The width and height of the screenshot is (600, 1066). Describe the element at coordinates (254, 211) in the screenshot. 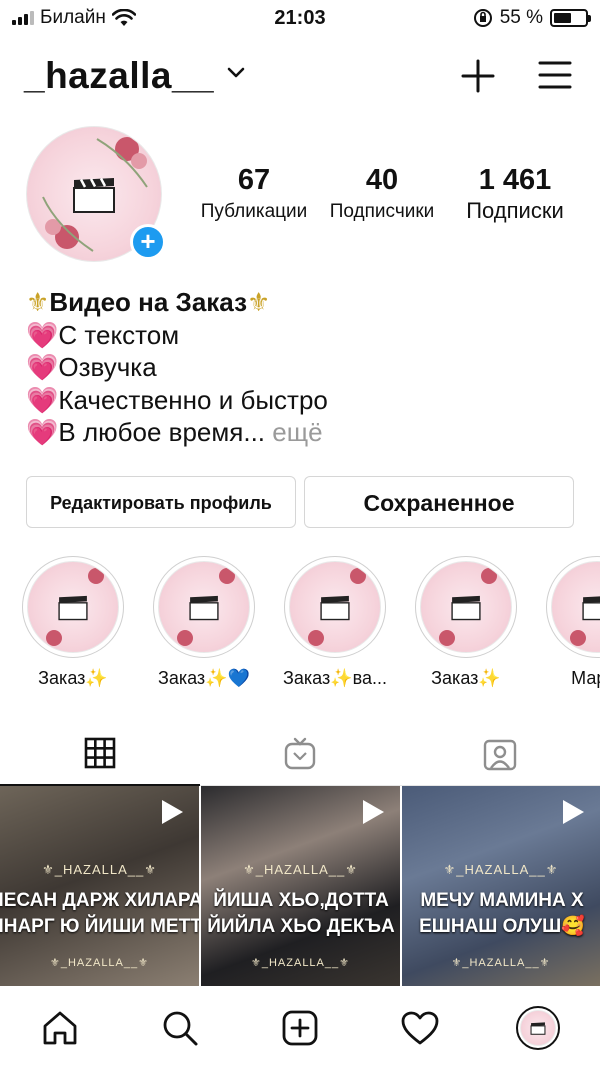

I see `stat-posts-label: Публикации` at that location.